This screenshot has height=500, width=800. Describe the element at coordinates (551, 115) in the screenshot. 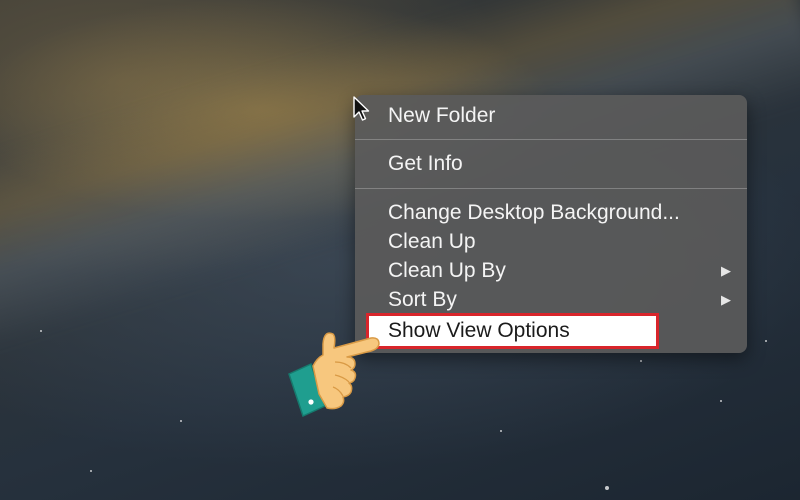

I see `menu-item-new-folder: New Folder` at that location.